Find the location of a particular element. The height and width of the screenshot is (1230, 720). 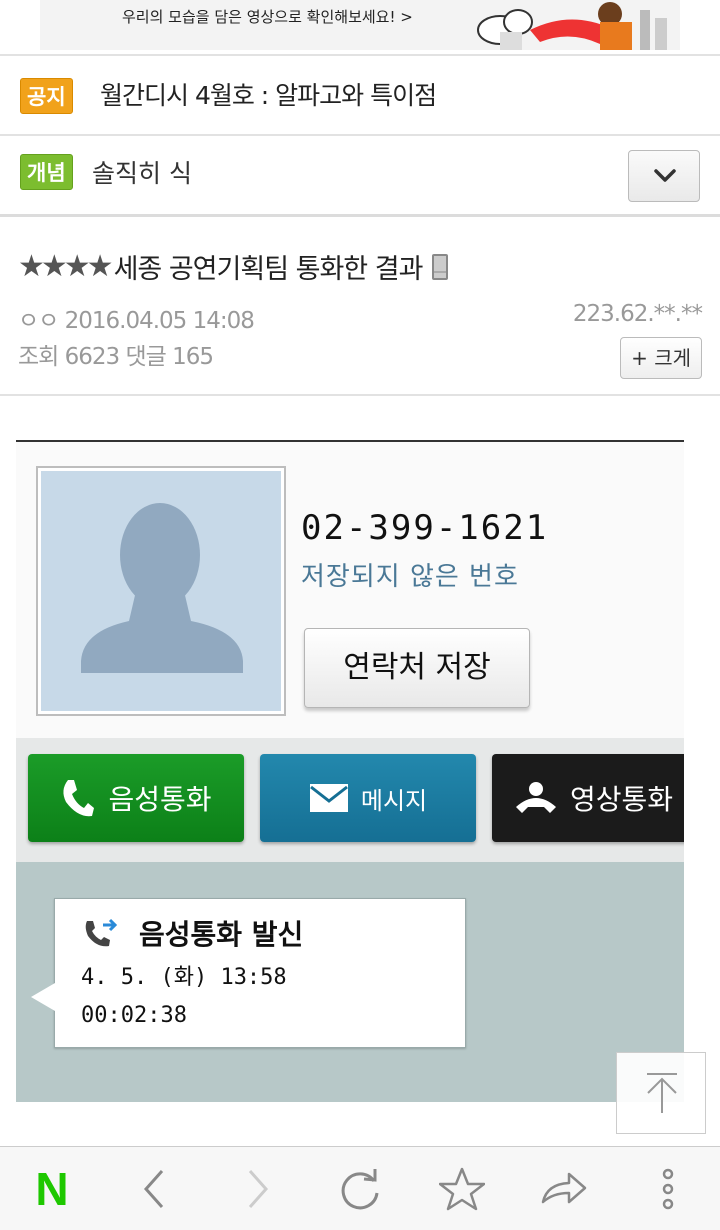

notice-badge: 공지 is located at coordinates (46, 96).